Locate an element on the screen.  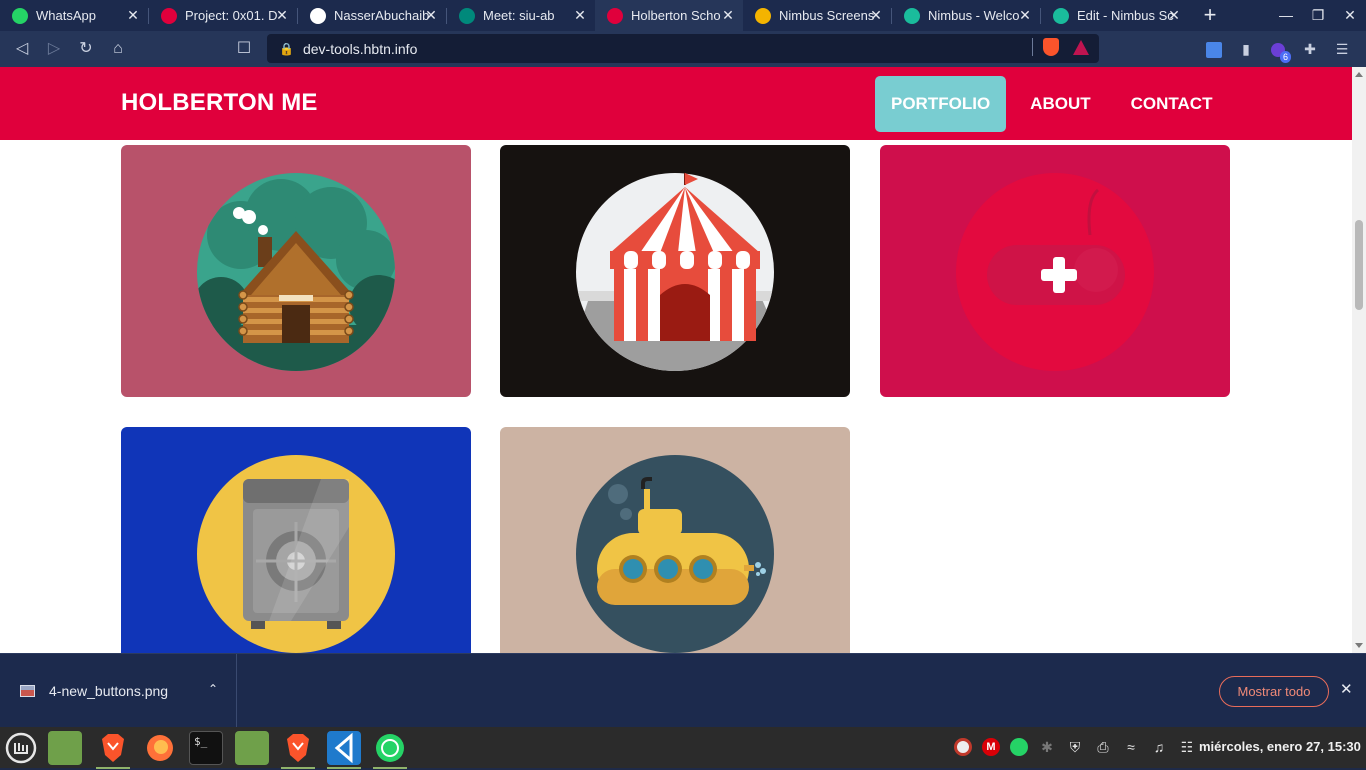
taskbar-clock: miércoles, enero 27, 15:30 is located at coordinates (1280, 746).